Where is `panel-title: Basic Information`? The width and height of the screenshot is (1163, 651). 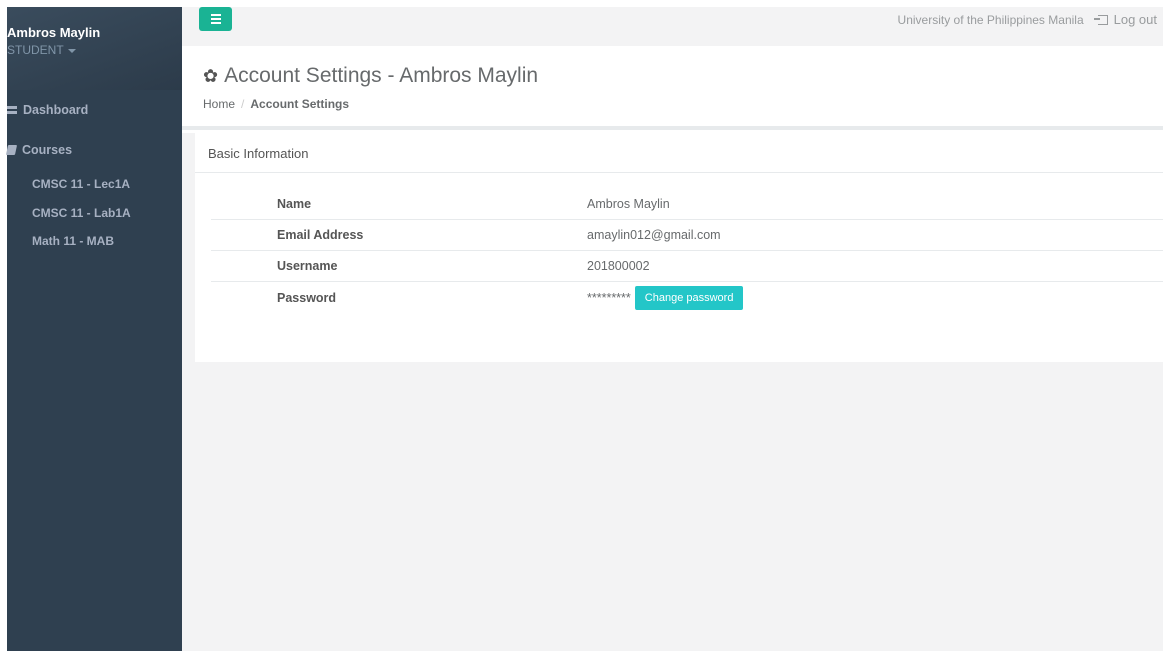
panel-title: Basic Information is located at coordinates (679, 153).